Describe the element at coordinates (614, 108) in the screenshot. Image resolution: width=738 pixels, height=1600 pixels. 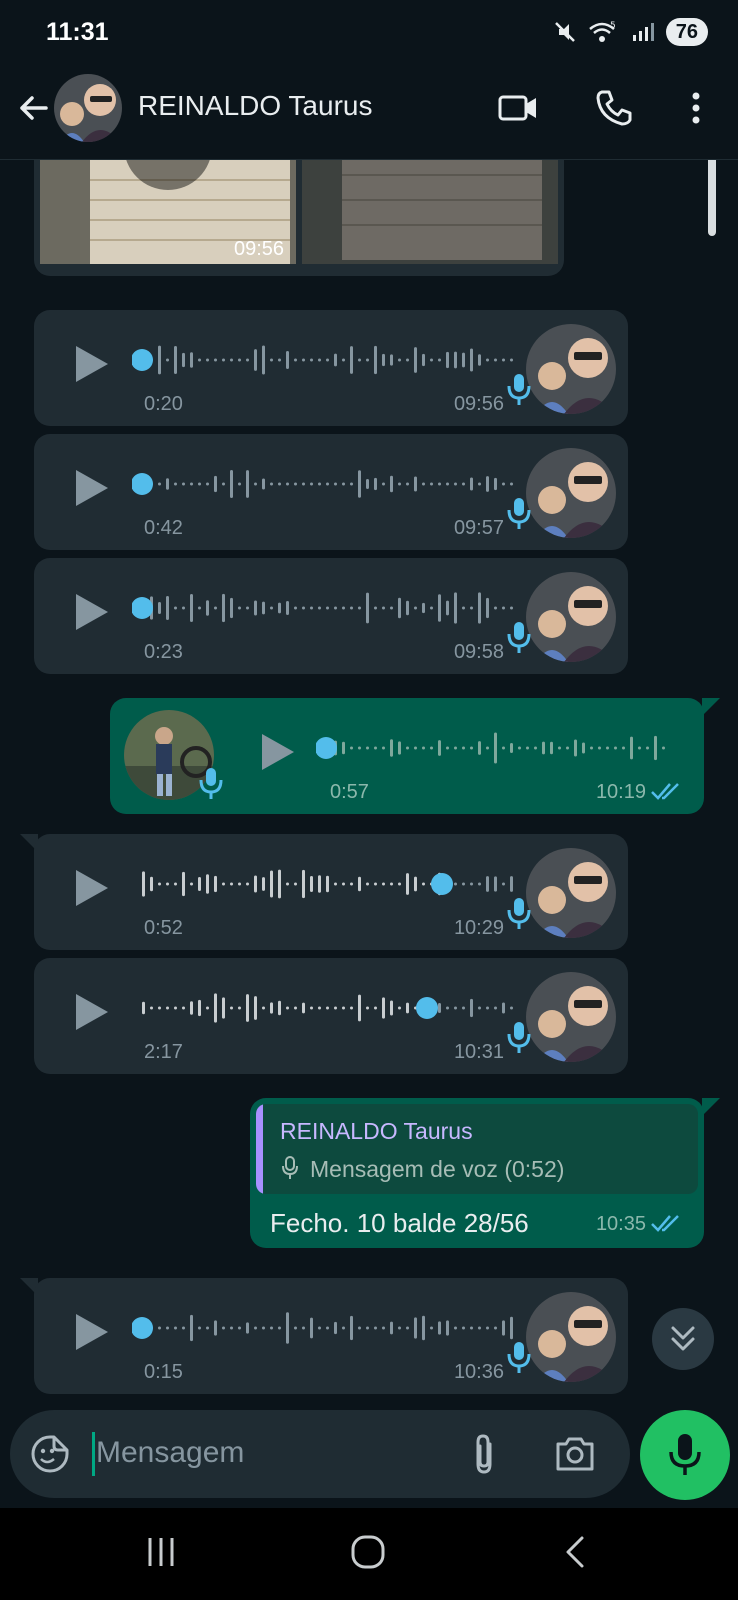
I see `voice-call-icon` at that location.